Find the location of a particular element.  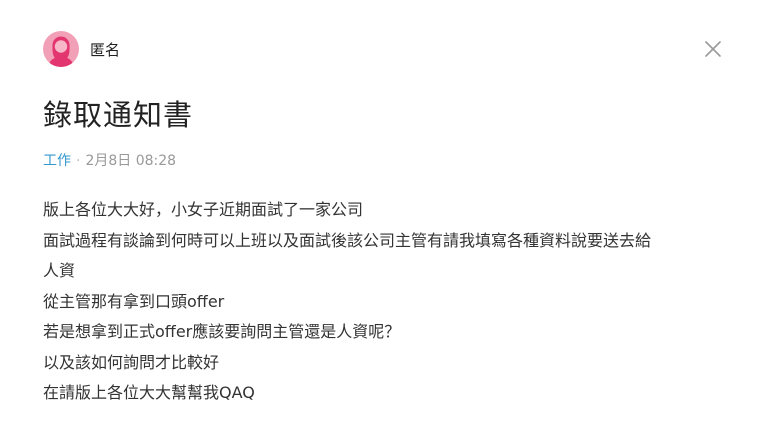

board-link: 工作 is located at coordinates (57, 161).